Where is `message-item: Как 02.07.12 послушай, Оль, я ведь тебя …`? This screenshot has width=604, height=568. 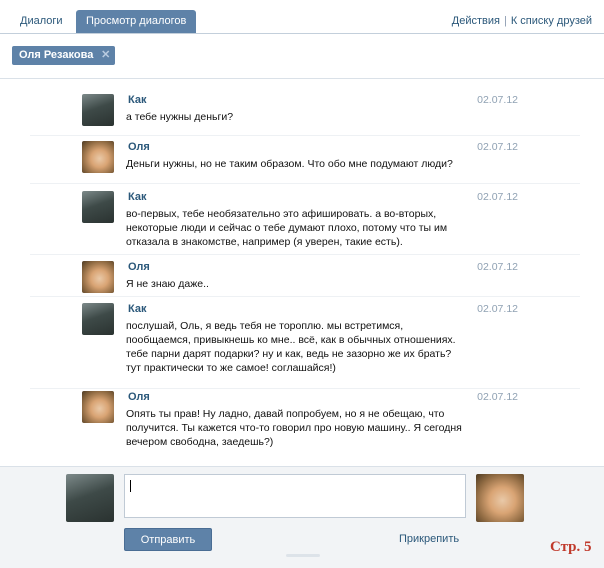 message-item: Как 02.07.12 послушай, Оль, я ведь тебя … is located at coordinates (307, 343).